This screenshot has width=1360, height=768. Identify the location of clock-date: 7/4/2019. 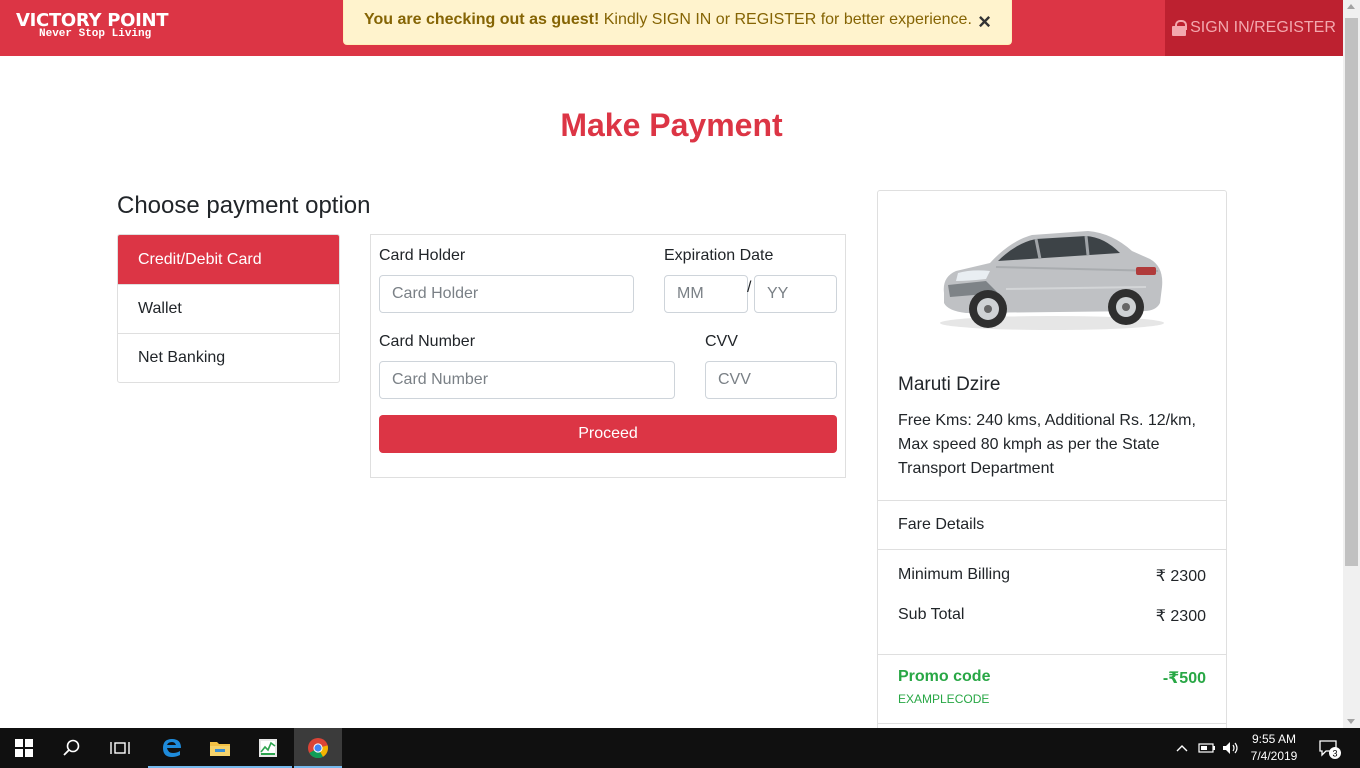
(1274, 756).